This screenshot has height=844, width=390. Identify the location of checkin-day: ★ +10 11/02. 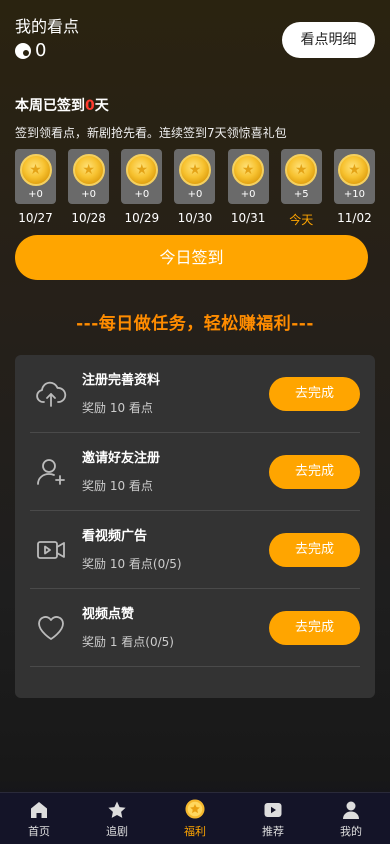
(354, 188).